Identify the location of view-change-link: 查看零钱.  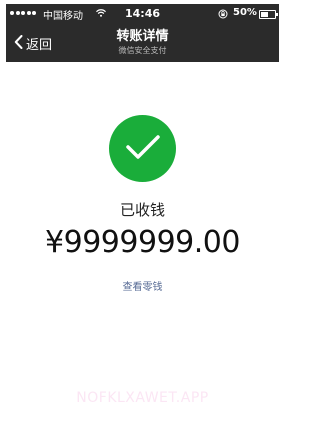
(142, 285).